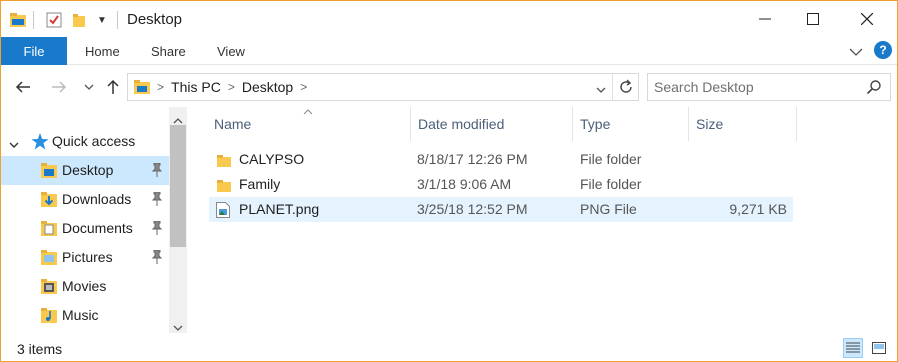 The height and width of the screenshot is (362, 898). I want to click on details-view-button, so click(853, 348).